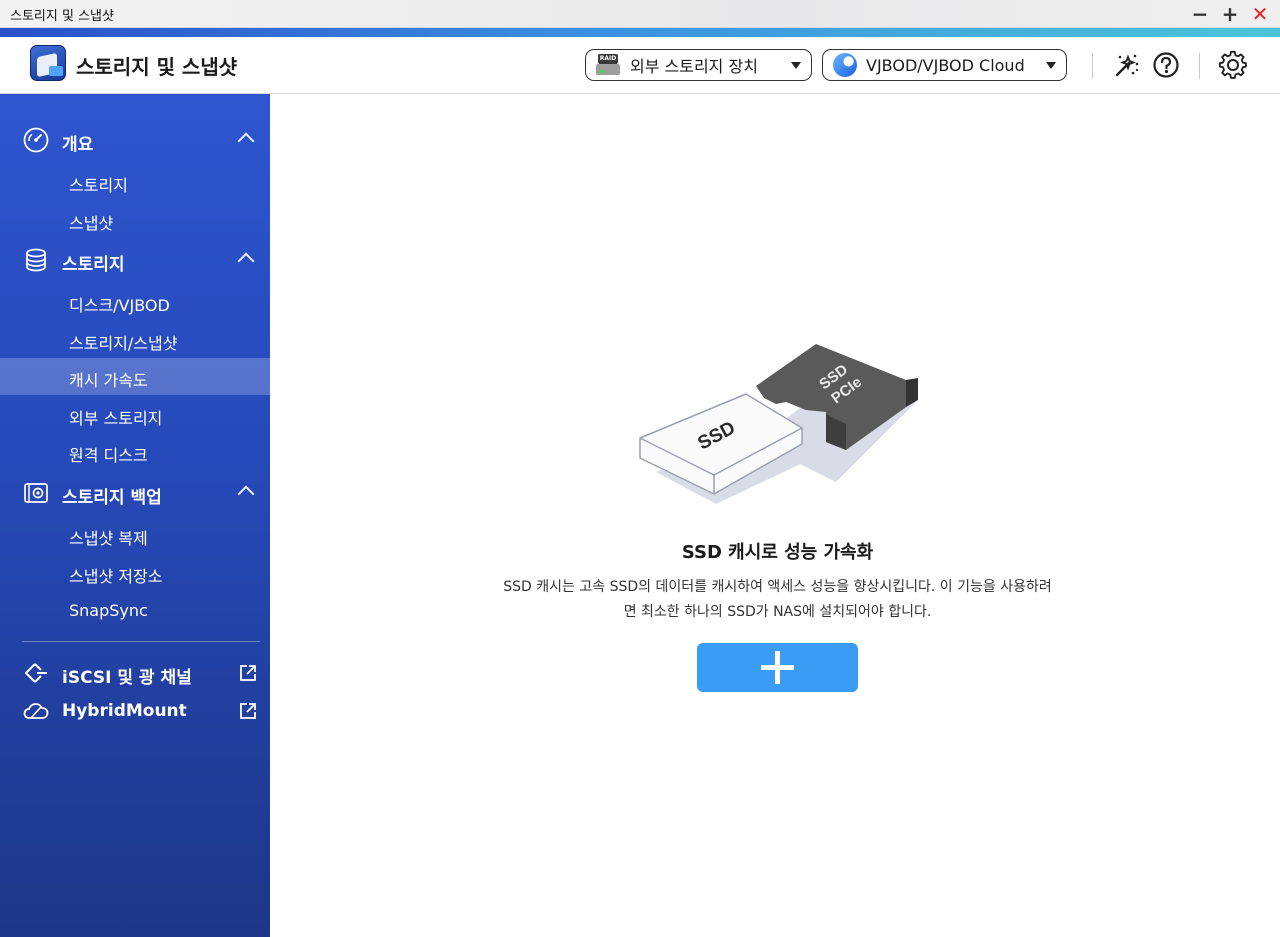 The width and height of the screenshot is (1280, 937). What do you see at coordinates (1260, 14) in the screenshot?
I see `close-icon: ✕` at bounding box center [1260, 14].